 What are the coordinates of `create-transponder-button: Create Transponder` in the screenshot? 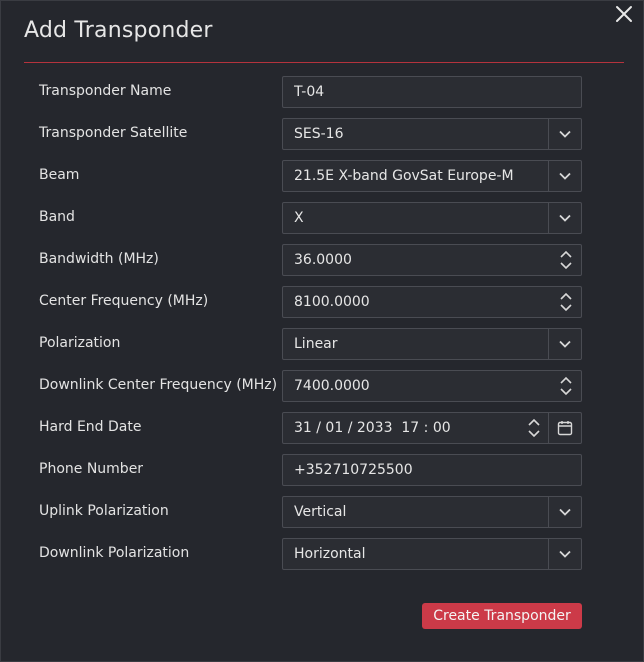 It's located at (502, 616).